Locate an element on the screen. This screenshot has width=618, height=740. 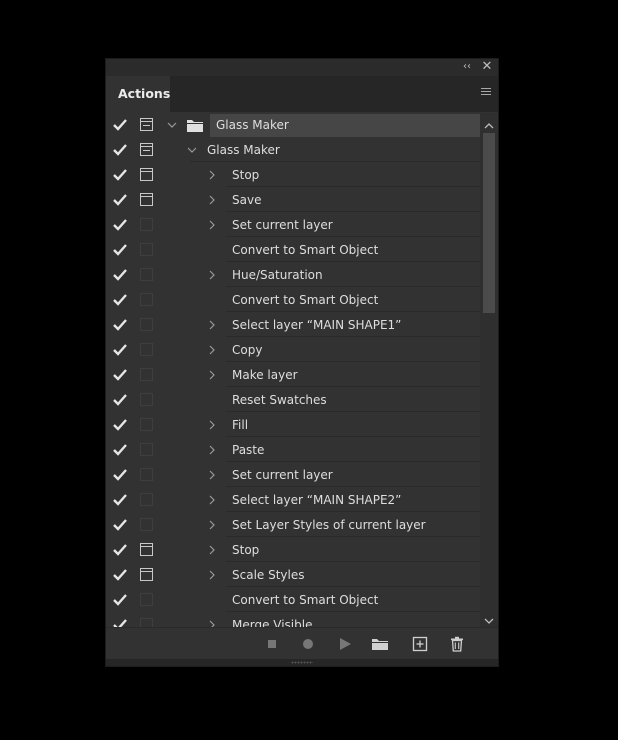
command-row: Make layer is located at coordinates (293, 375).